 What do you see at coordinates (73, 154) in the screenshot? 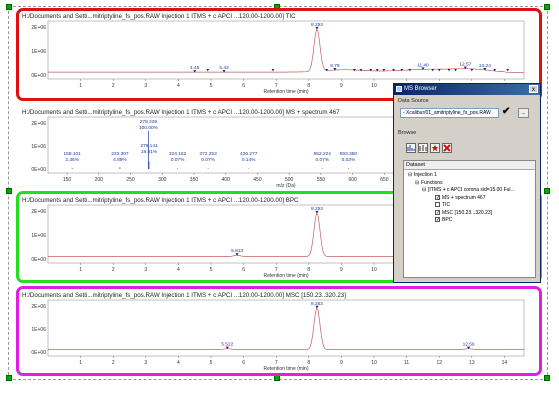
I see `mz-label: 158.101` at bounding box center [73, 154].